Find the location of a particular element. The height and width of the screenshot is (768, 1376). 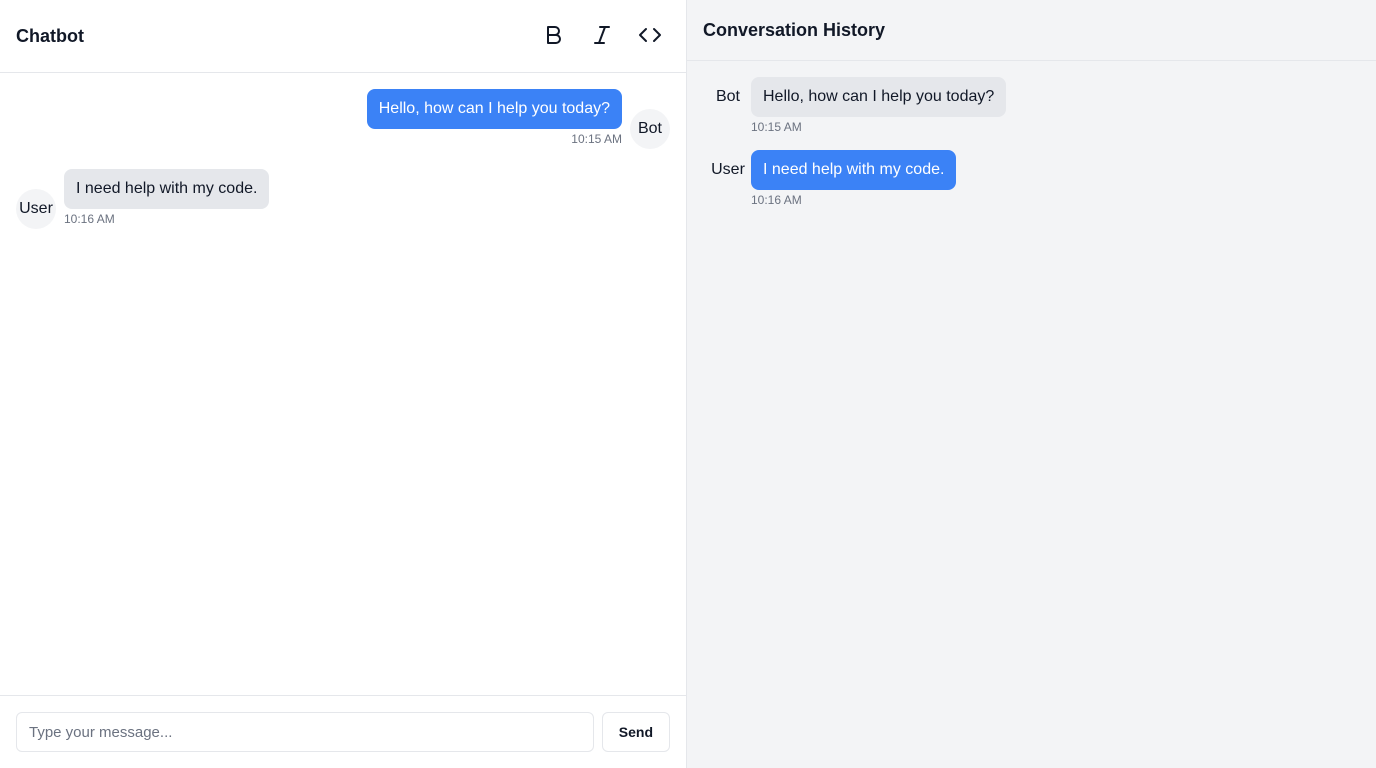

history-timestamp: 10:16 AM is located at coordinates (776, 200).